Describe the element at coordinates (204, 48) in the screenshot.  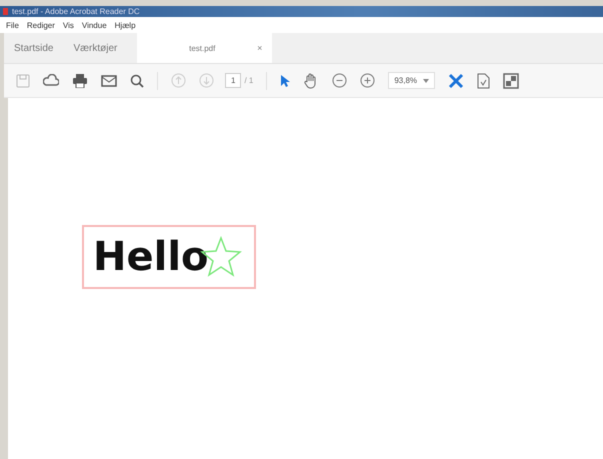
I see `tab: test.pdf ×` at that location.